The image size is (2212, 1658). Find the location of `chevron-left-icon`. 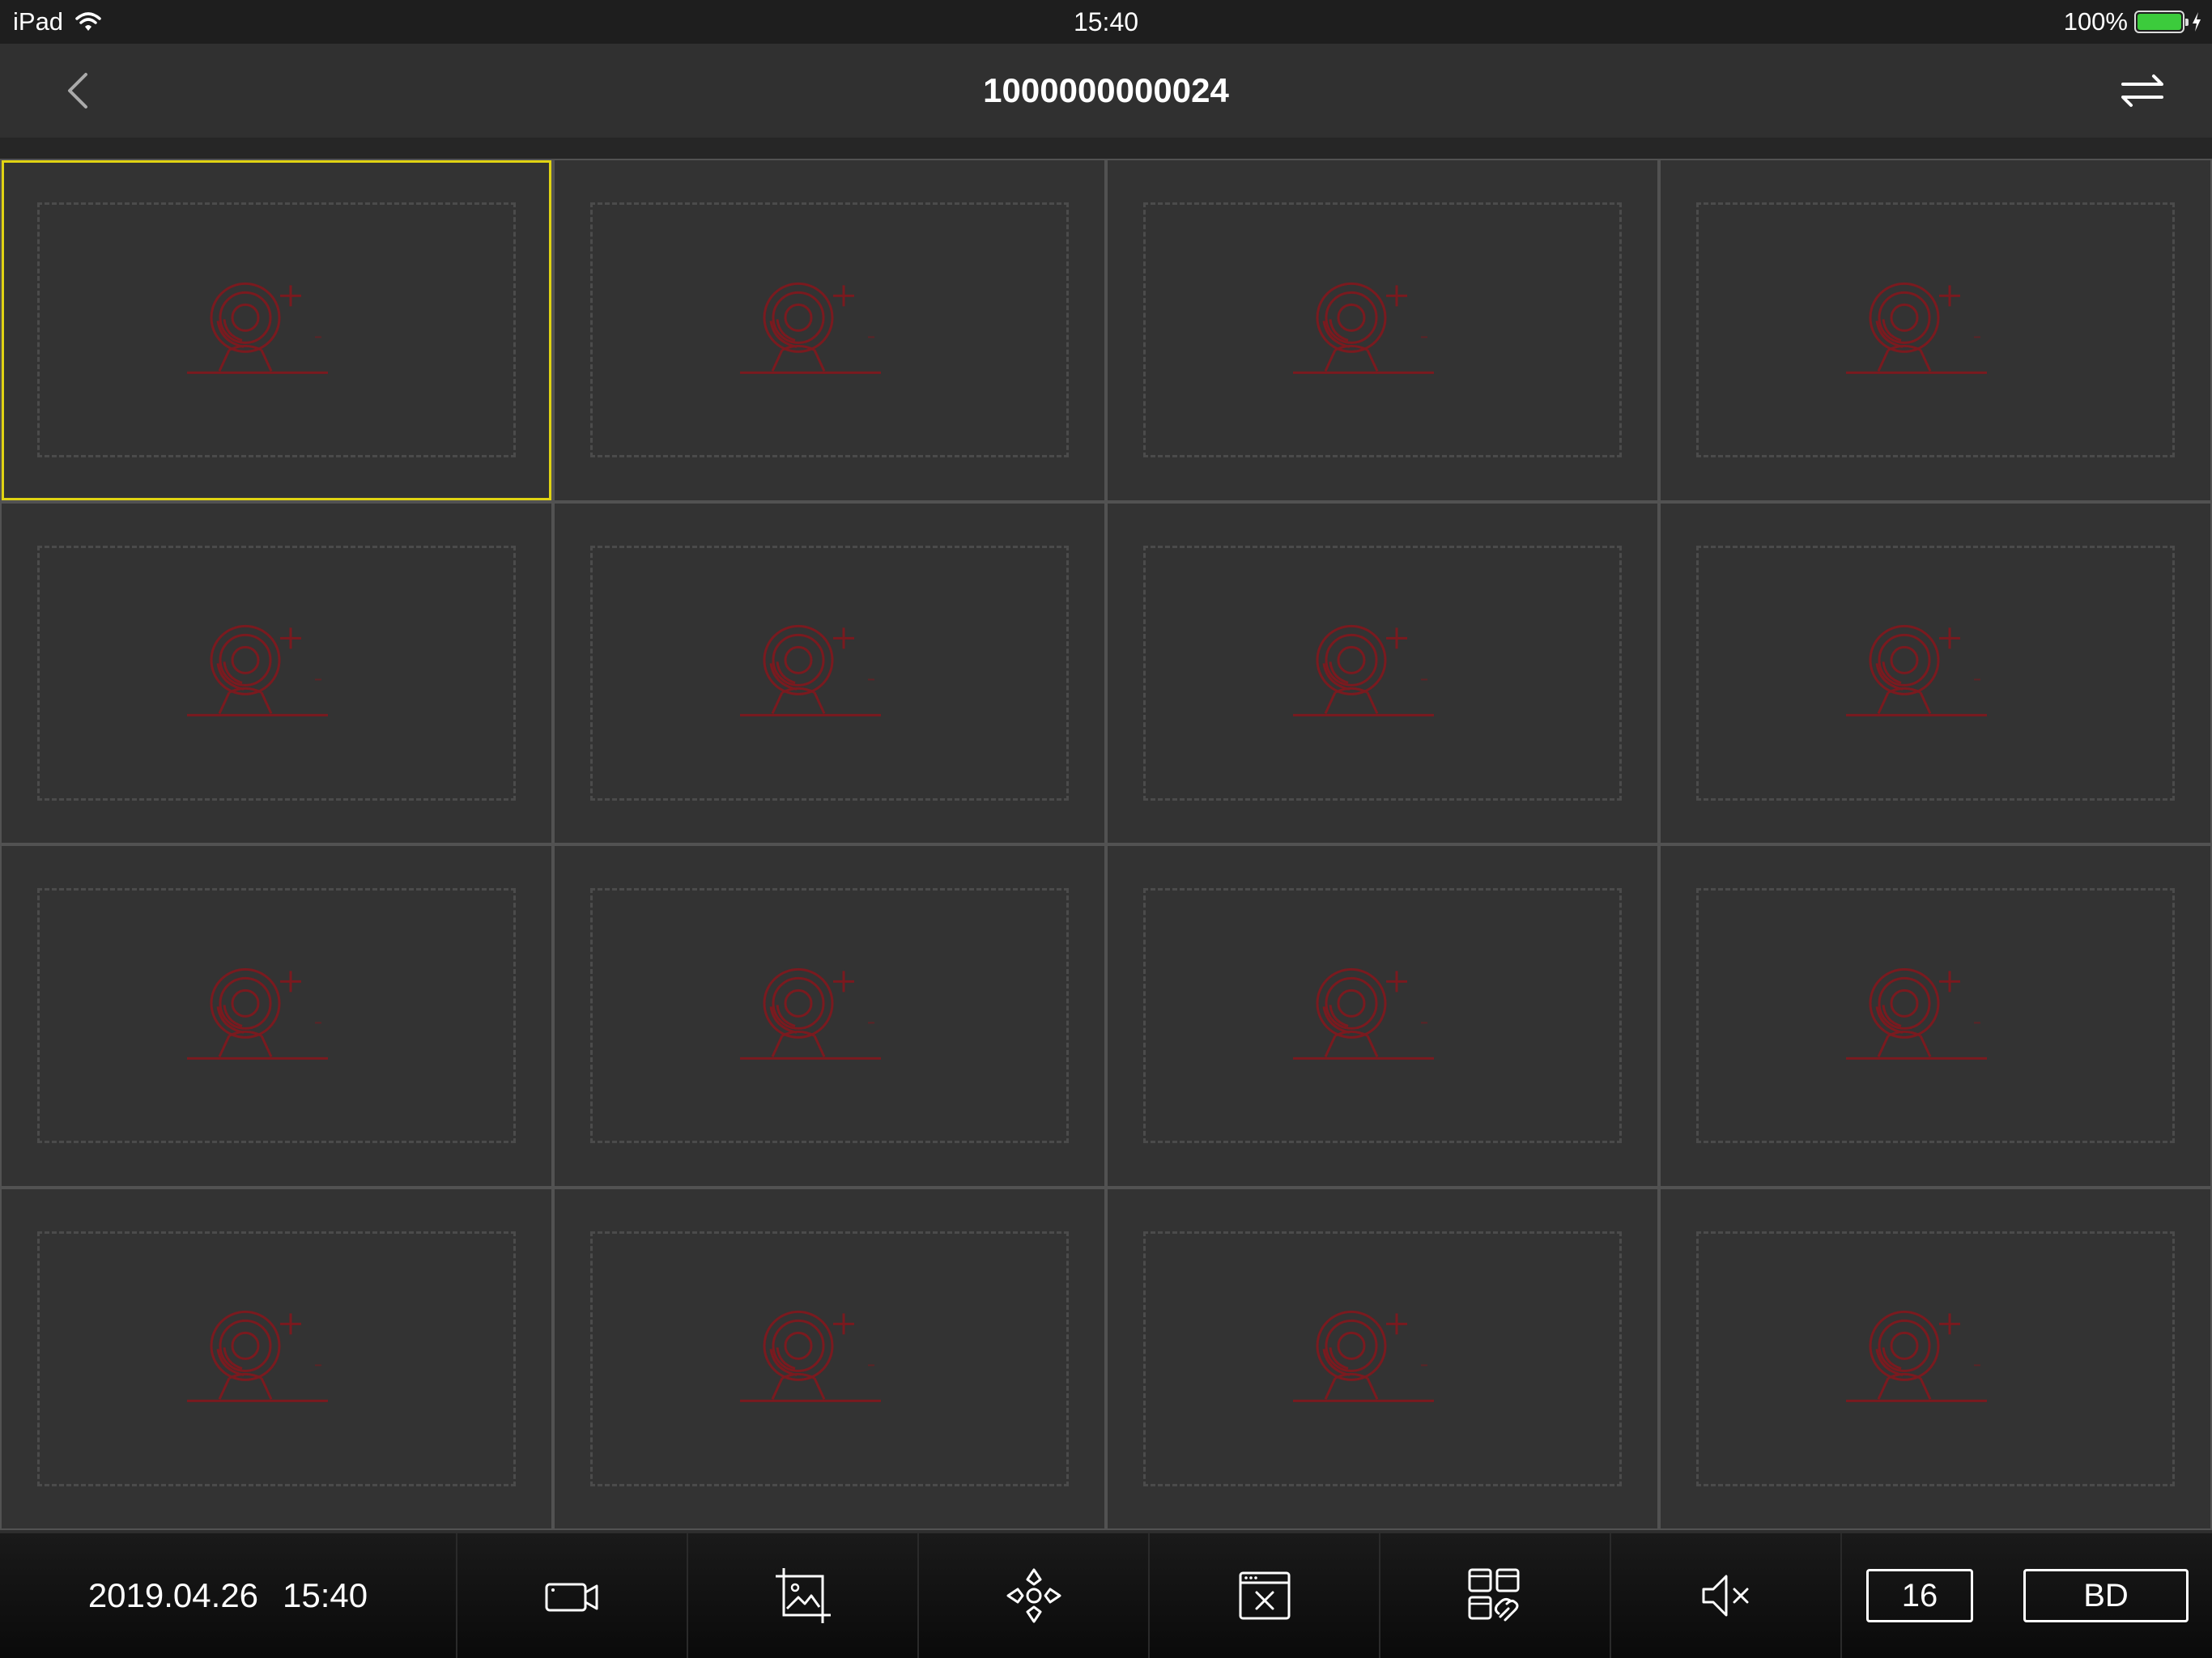

chevron-left-icon is located at coordinates (77, 90).